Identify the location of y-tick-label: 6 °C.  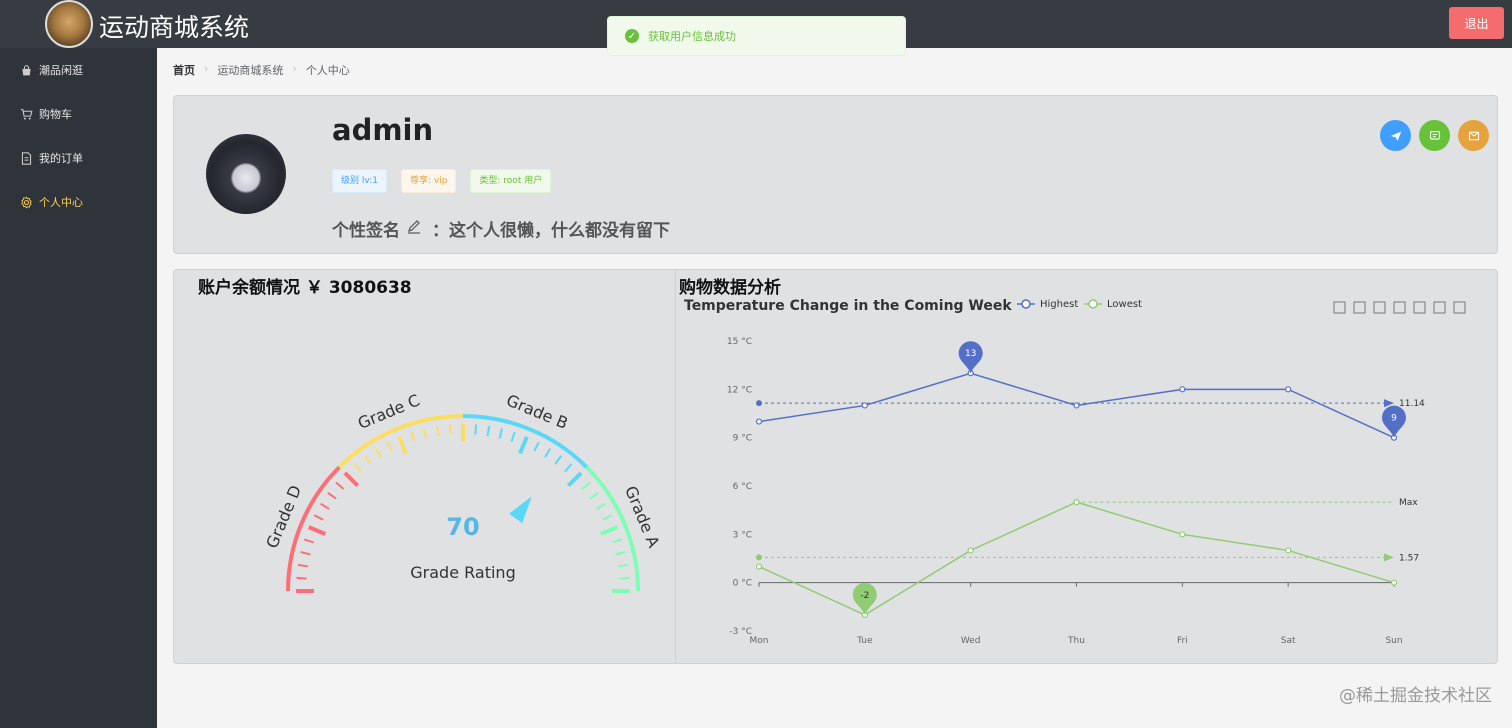
(742, 487).